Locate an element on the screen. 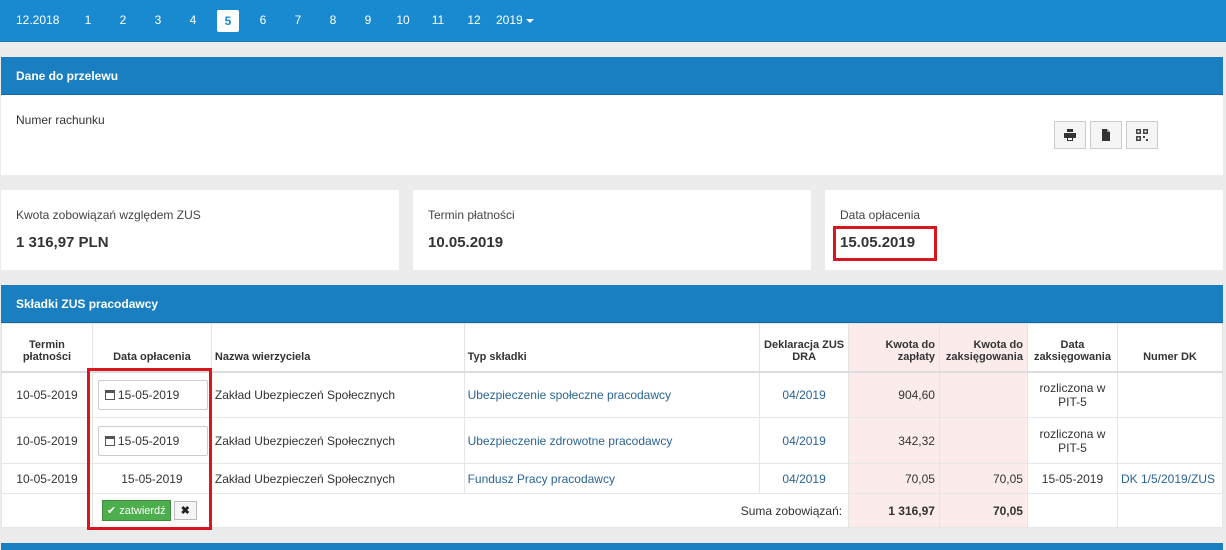 The image size is (1226, 550). month-3: 3 is located at coordinates (158, 20).